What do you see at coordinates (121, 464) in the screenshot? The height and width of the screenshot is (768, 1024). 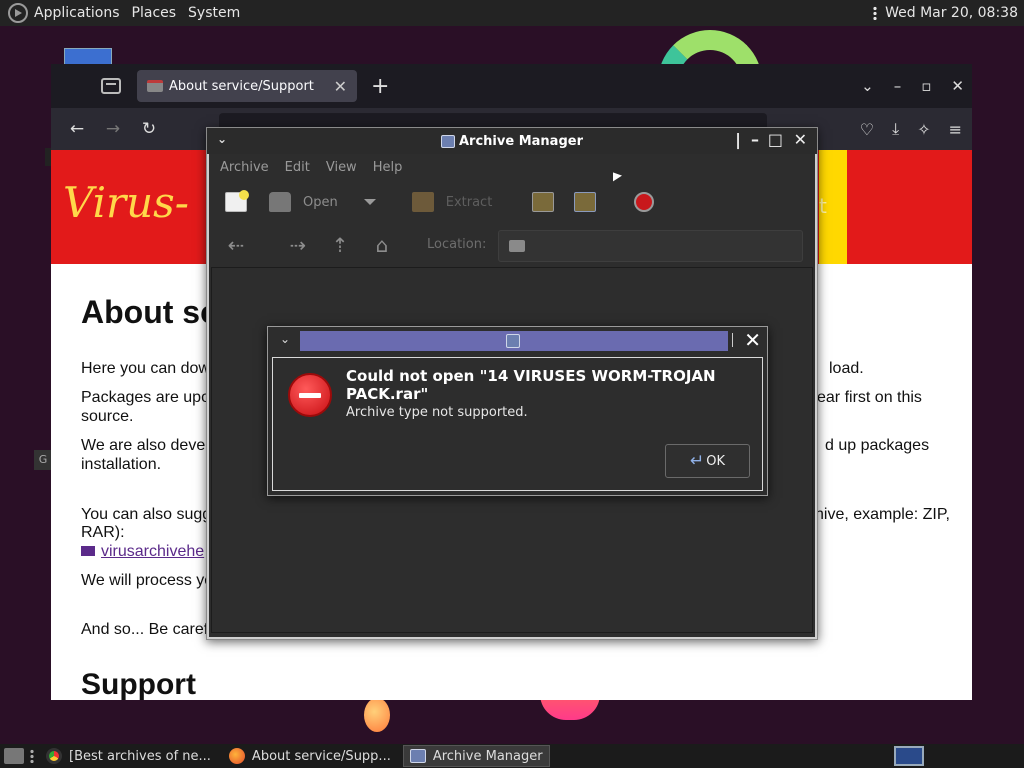 I see `paragraph-develop-2: installation.` at bounding box center [121, 464].